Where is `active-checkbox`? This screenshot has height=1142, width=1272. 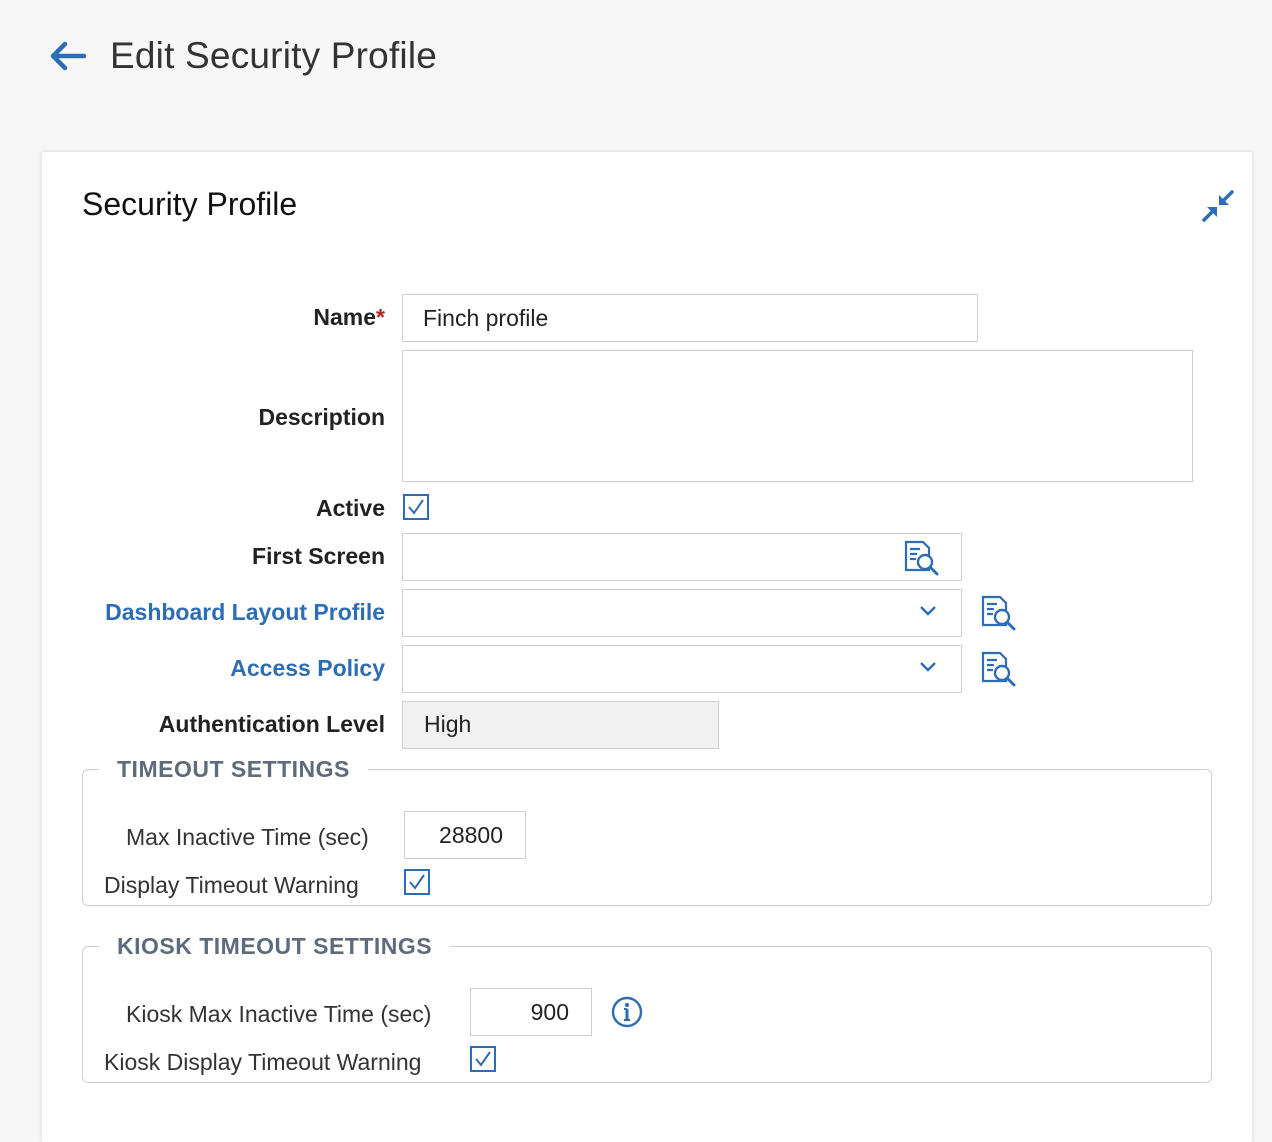 active-checkbox is located at coordinates (416, 507).